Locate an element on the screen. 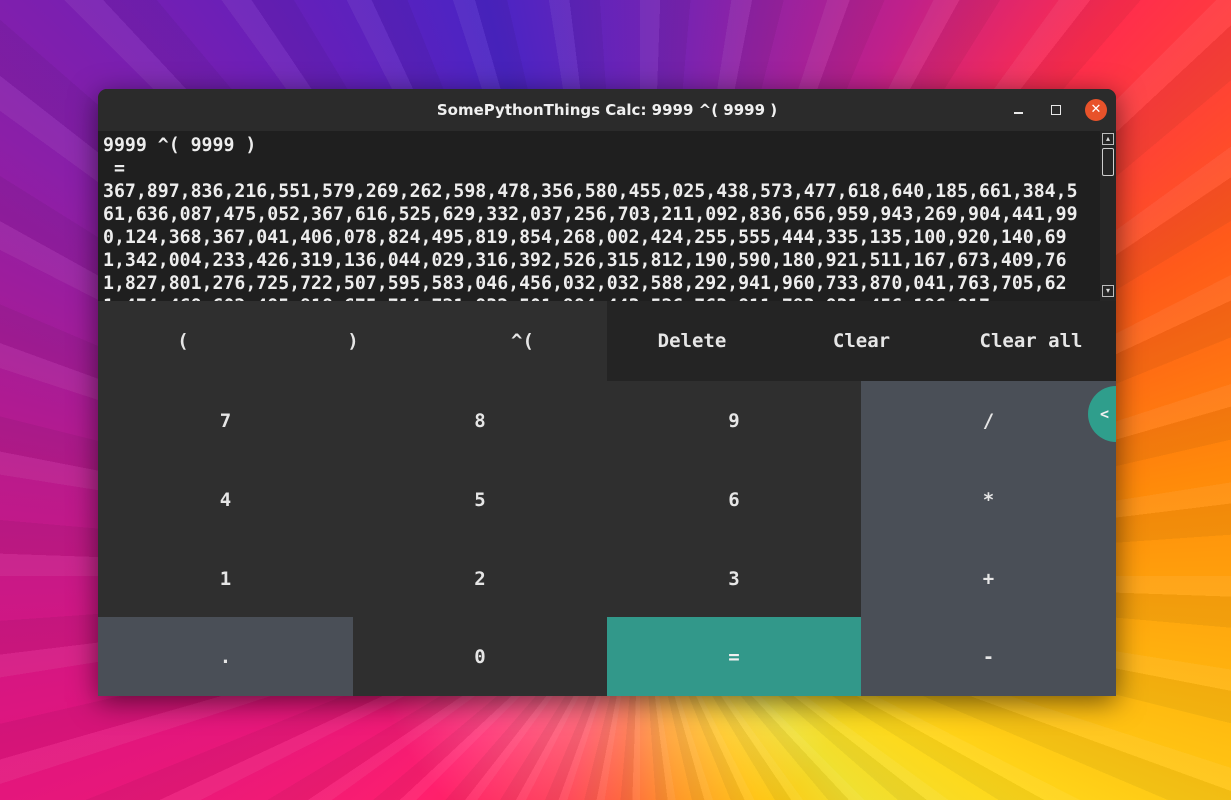  digit-6-label: 6 is located at coordinates (734, 499).